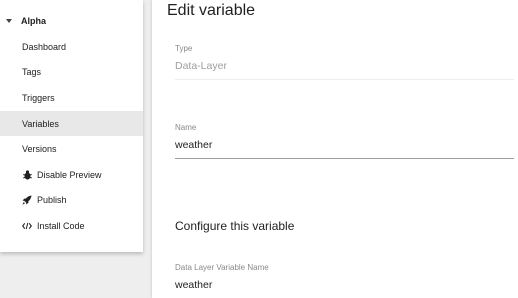 The height and width of the screenshot is (298, 518). What do you see at coordinates (27, 175) in the screenshot?
I see `bug-icon` at bounding box center [27, 175].